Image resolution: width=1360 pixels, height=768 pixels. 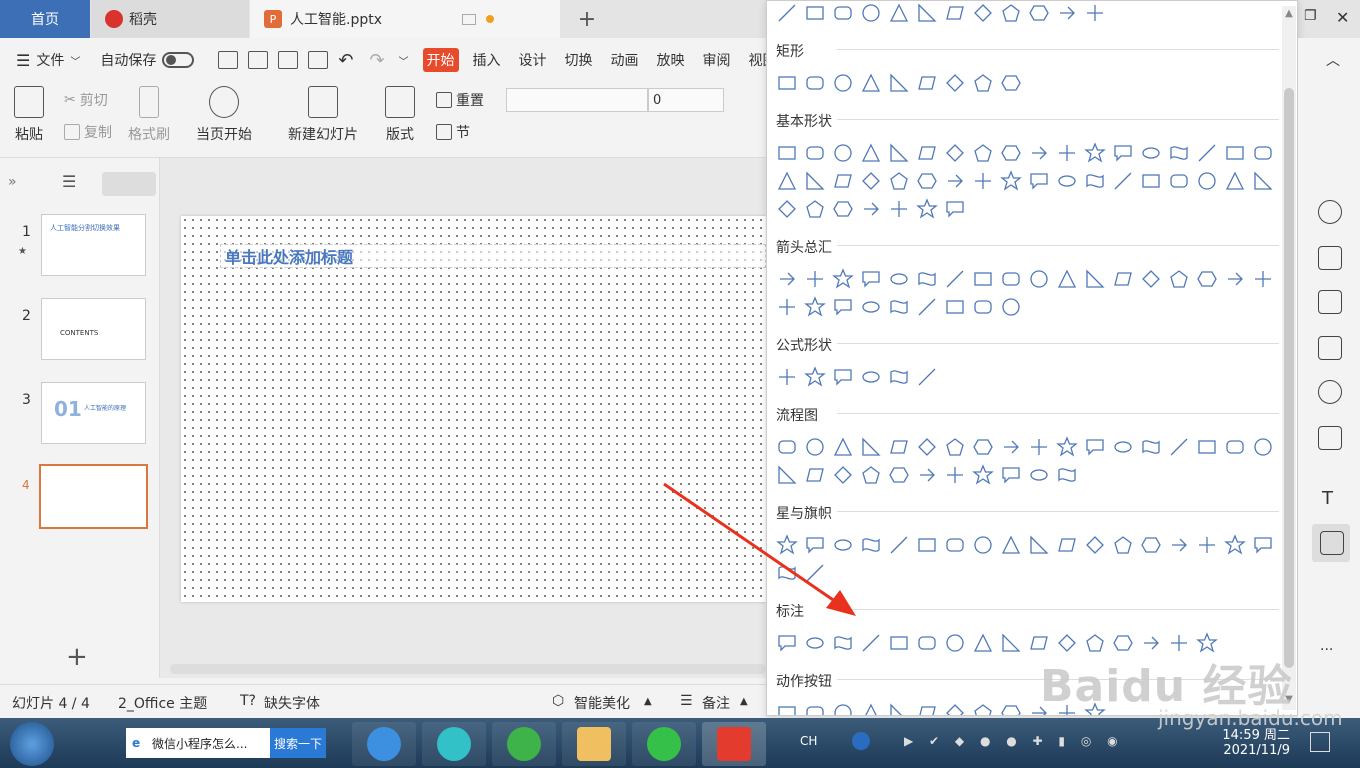 I want to click on object-icon, so click(x=1332, y=543).